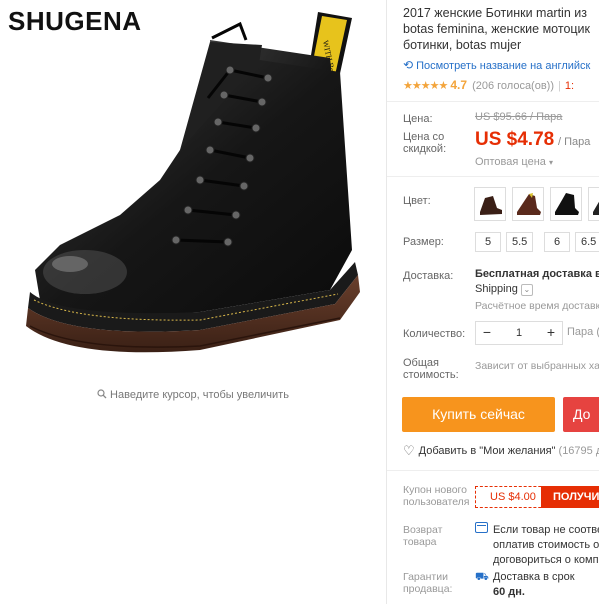 Image resolution: width=599 pixels, height=604 pixels. I want to click on magnifier-icon, so click(102, 395).